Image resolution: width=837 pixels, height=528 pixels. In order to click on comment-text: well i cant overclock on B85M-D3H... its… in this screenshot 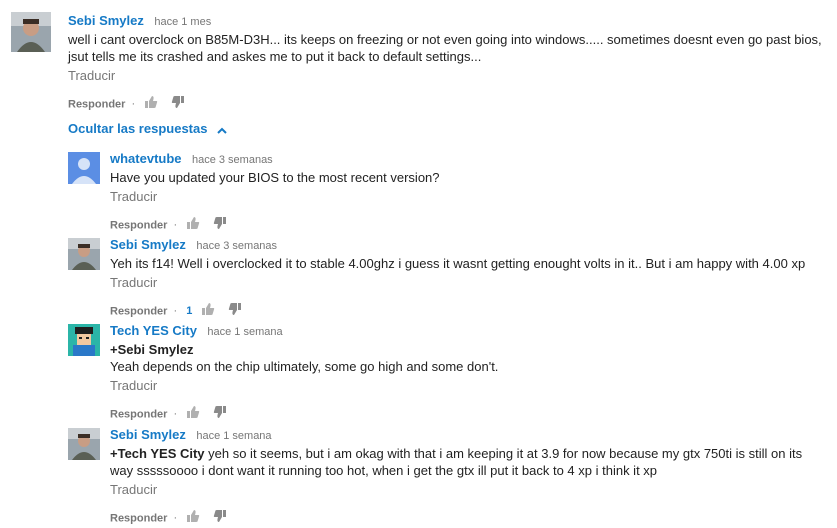, I will do `click(445, 48)`.